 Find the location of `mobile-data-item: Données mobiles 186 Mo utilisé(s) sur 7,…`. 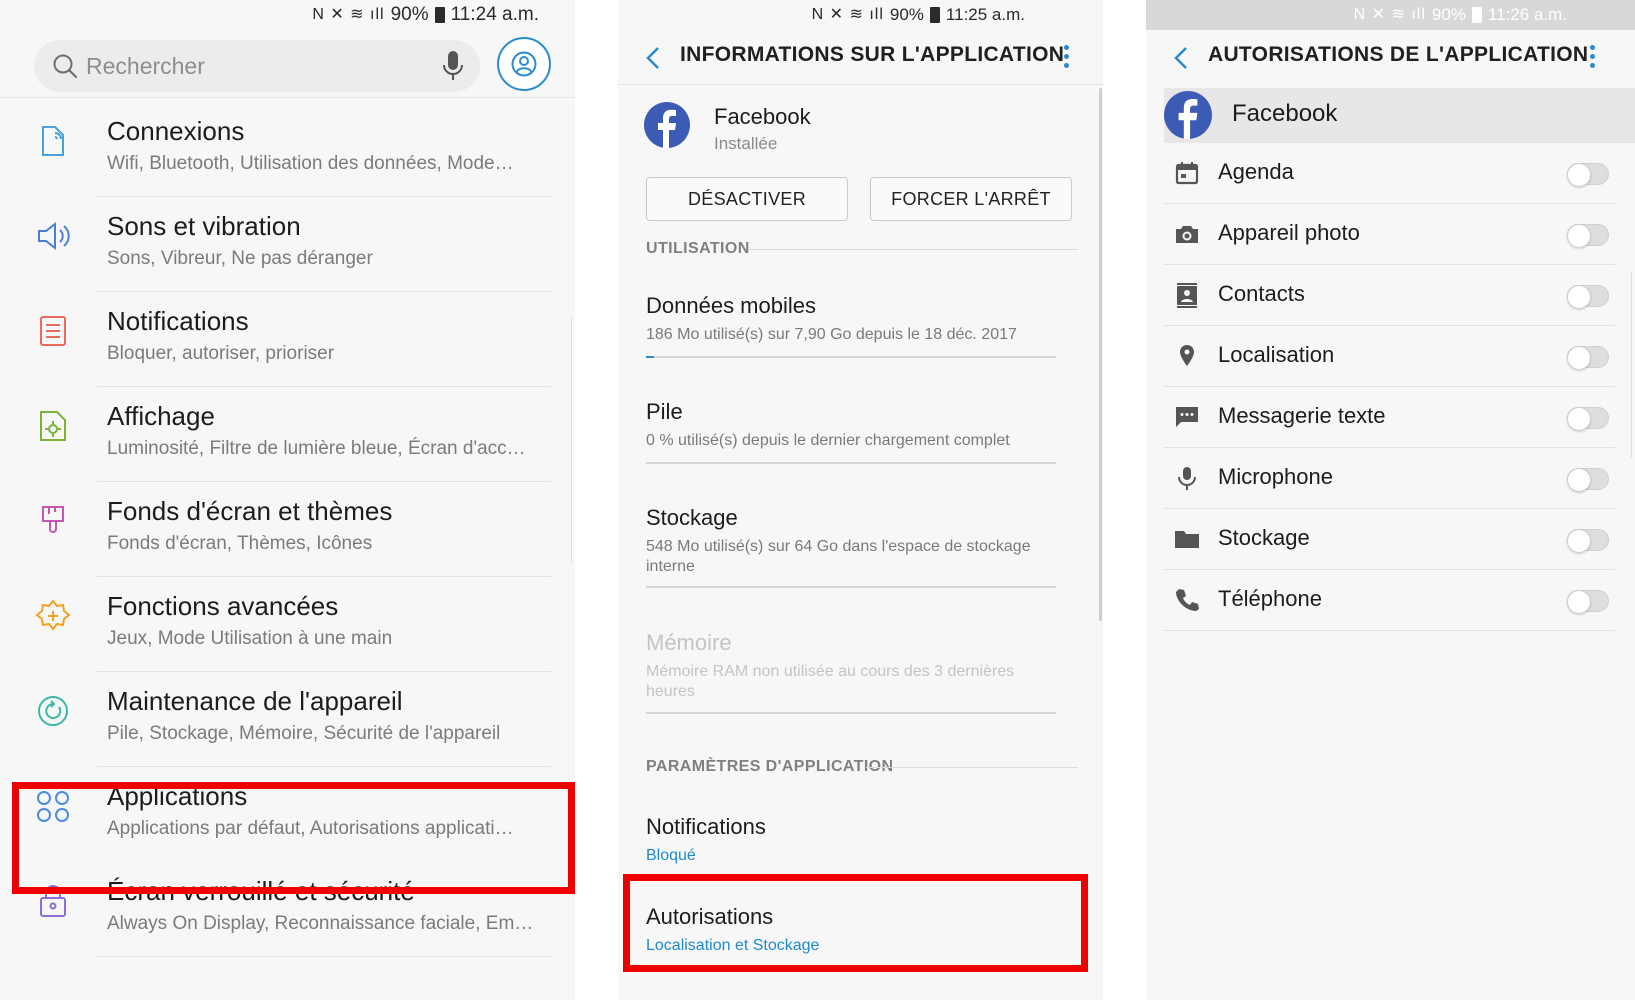

mobile-data-item: Données mobiles 186 Mo utilisé(s) sur 7,… is located at coordinates (851, 319).